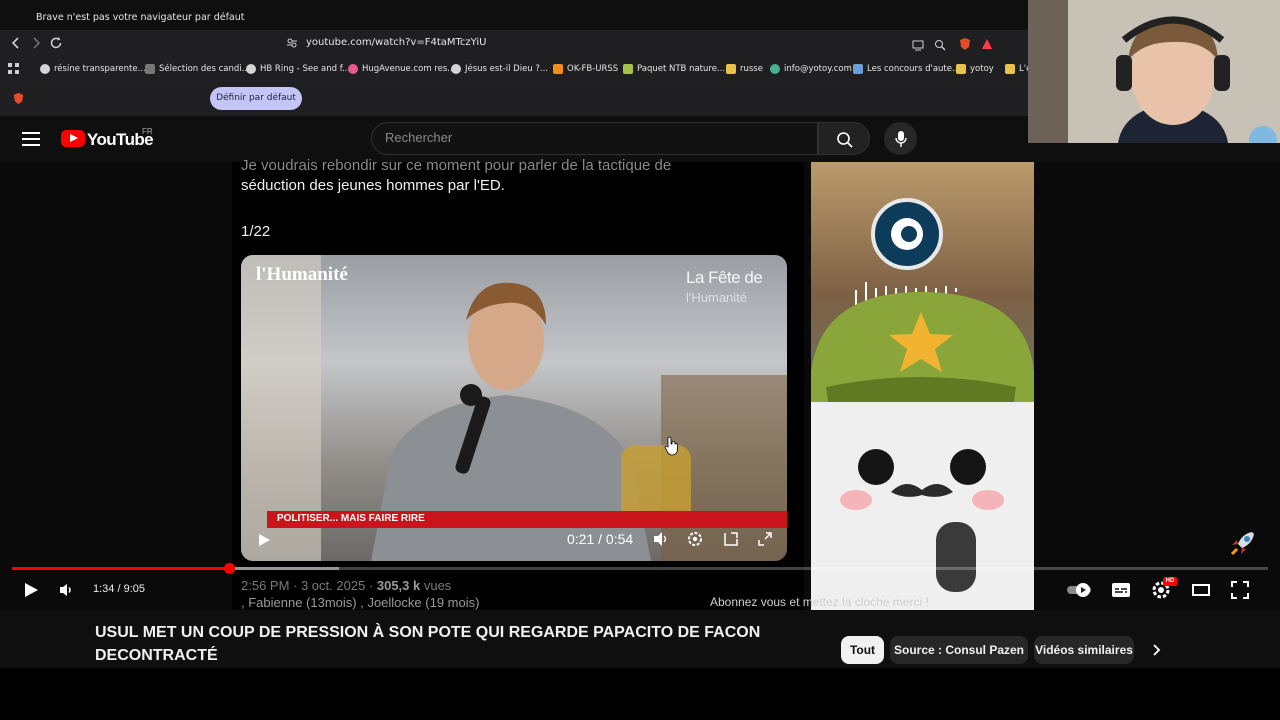  Describe the element at coordinates (558, 69) in the screenshot. I see `ok-icon` at that location.